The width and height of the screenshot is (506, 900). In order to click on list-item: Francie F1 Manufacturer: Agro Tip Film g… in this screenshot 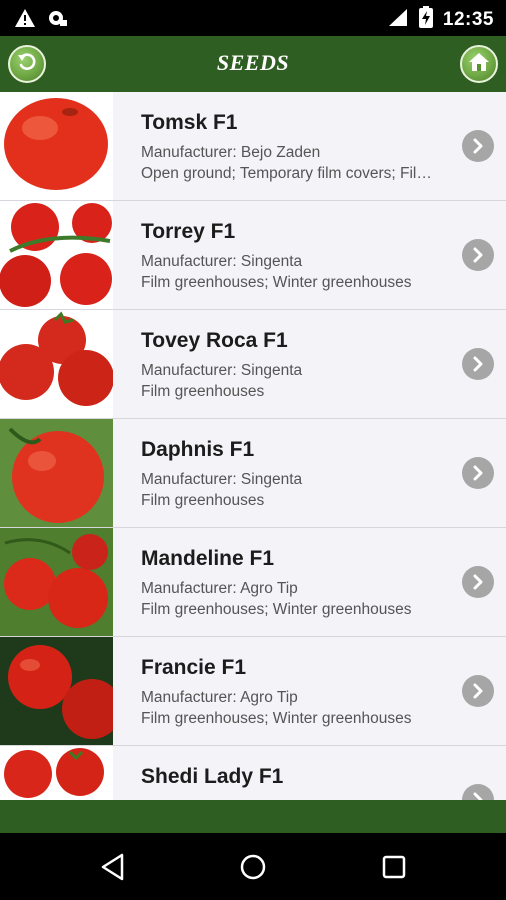, I will do `click(253, 691)`.